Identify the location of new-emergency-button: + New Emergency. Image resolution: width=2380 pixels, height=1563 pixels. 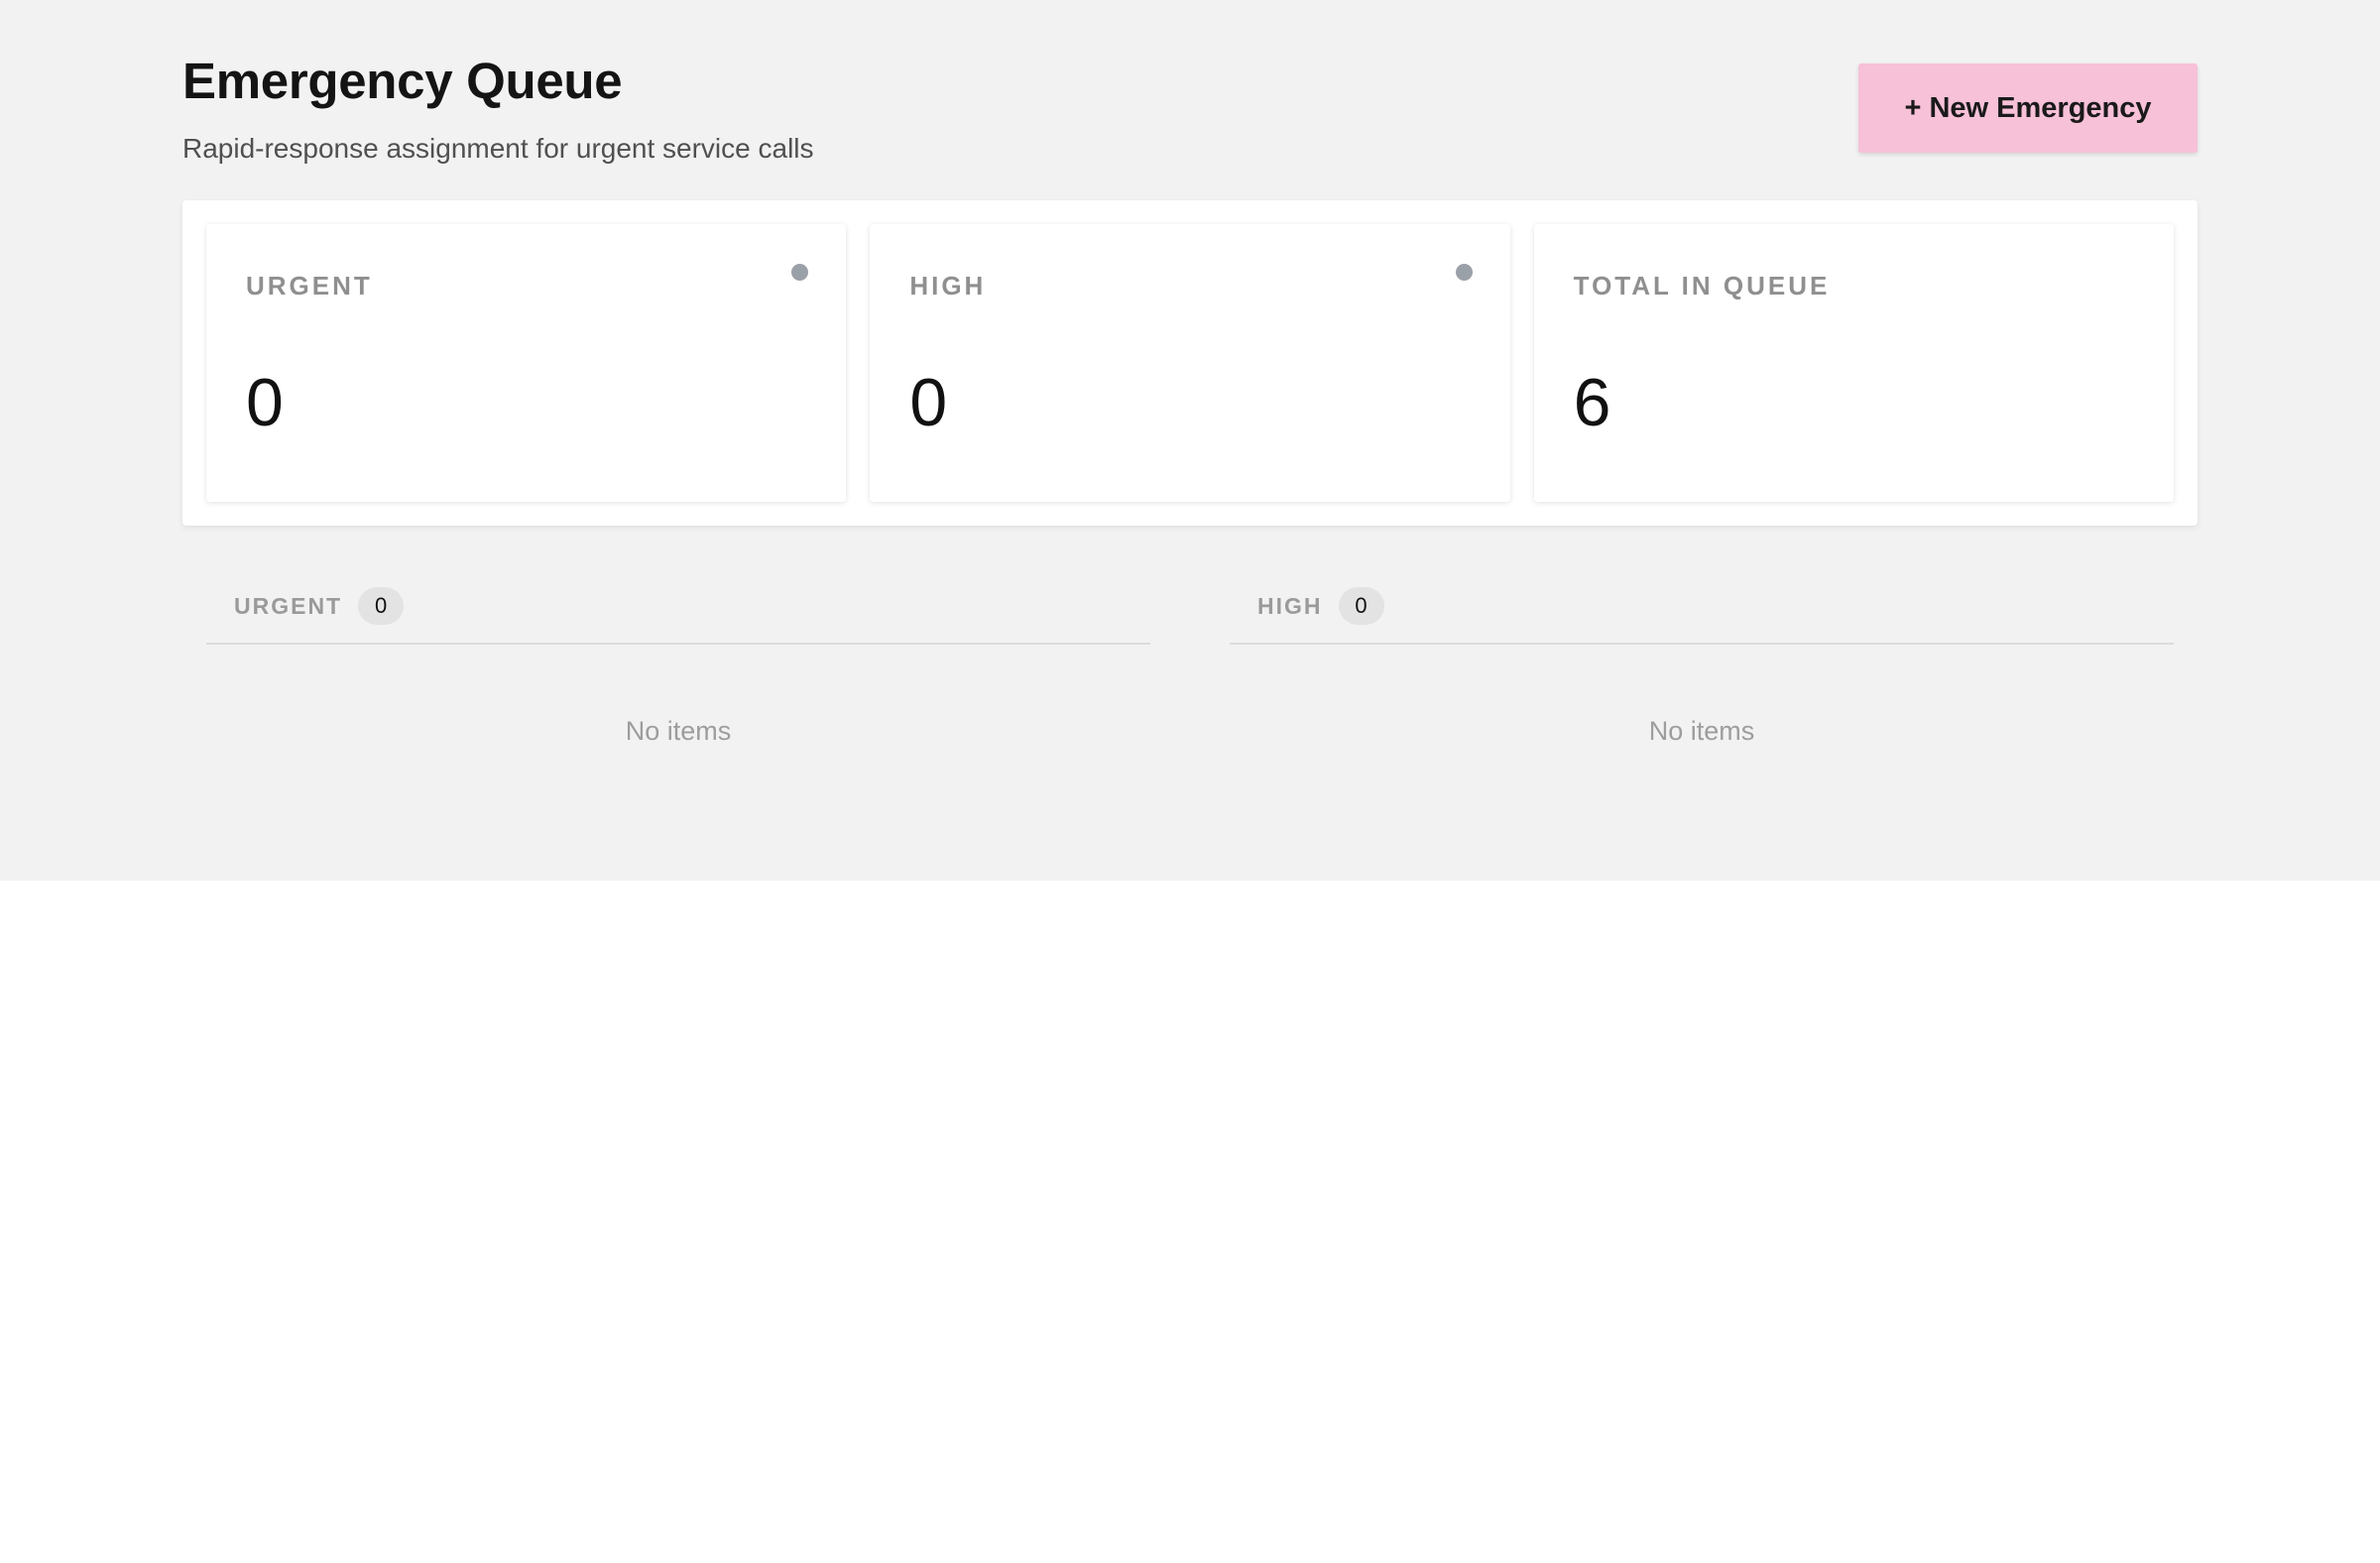
(2028, 108).